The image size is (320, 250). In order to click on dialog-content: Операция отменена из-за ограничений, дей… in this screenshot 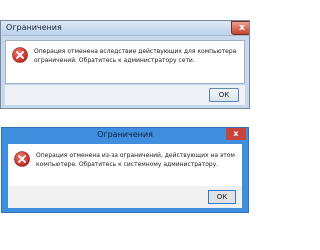, I will do `click(125, 165)`.